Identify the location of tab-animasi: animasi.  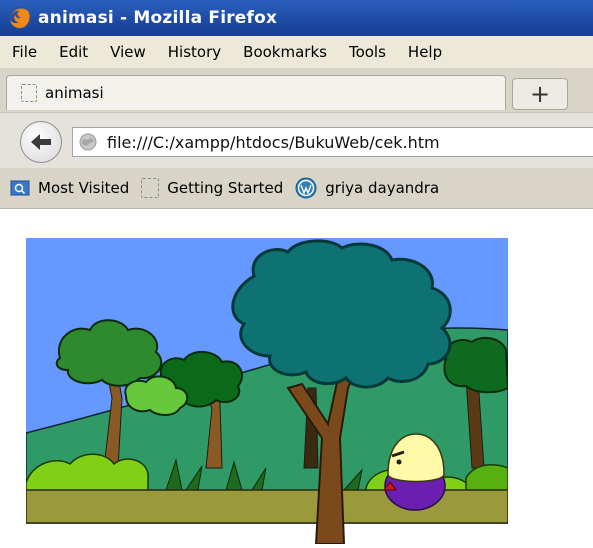
(256, 92).